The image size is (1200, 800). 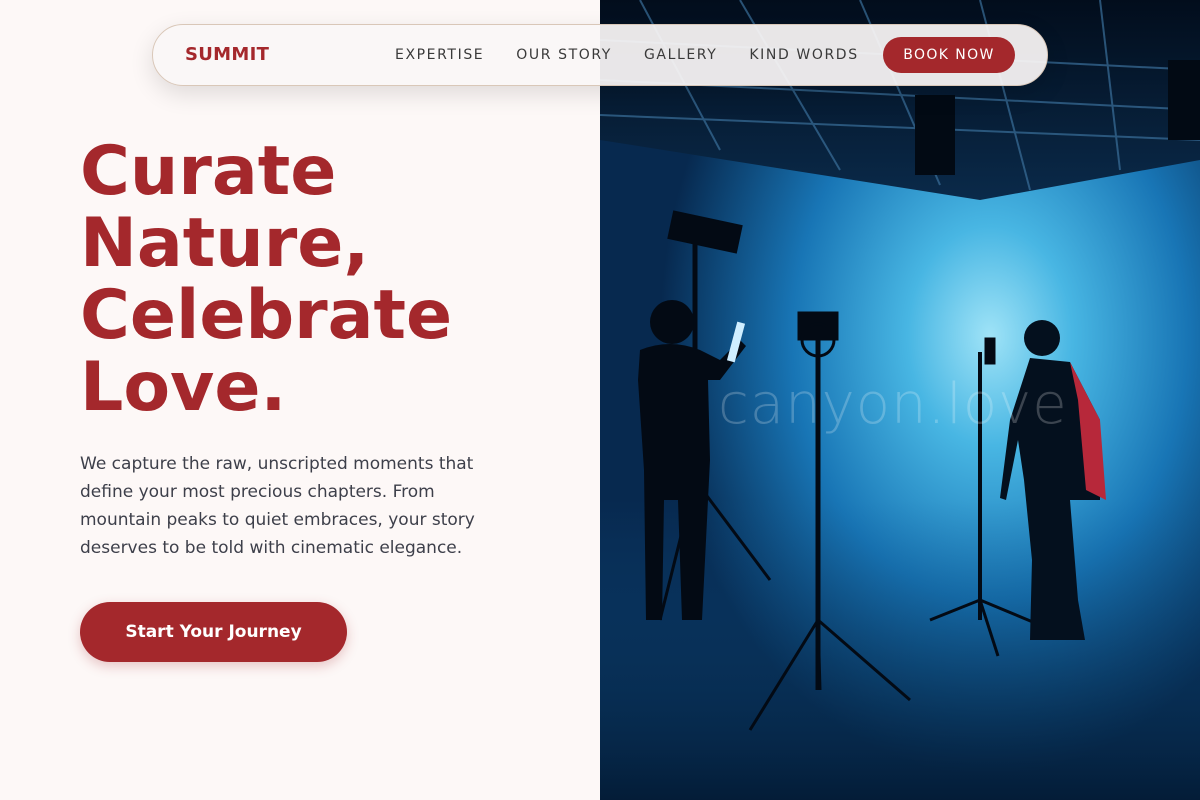 I want to click on book-now-button: BOOK NOW, so click(x=949, y=55).